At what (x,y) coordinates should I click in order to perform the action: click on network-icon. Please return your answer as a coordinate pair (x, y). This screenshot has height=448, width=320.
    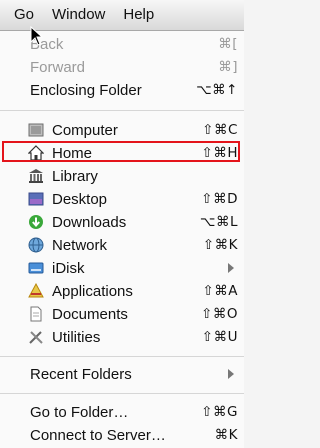
    Looking at the image, I should click on (36, 245).